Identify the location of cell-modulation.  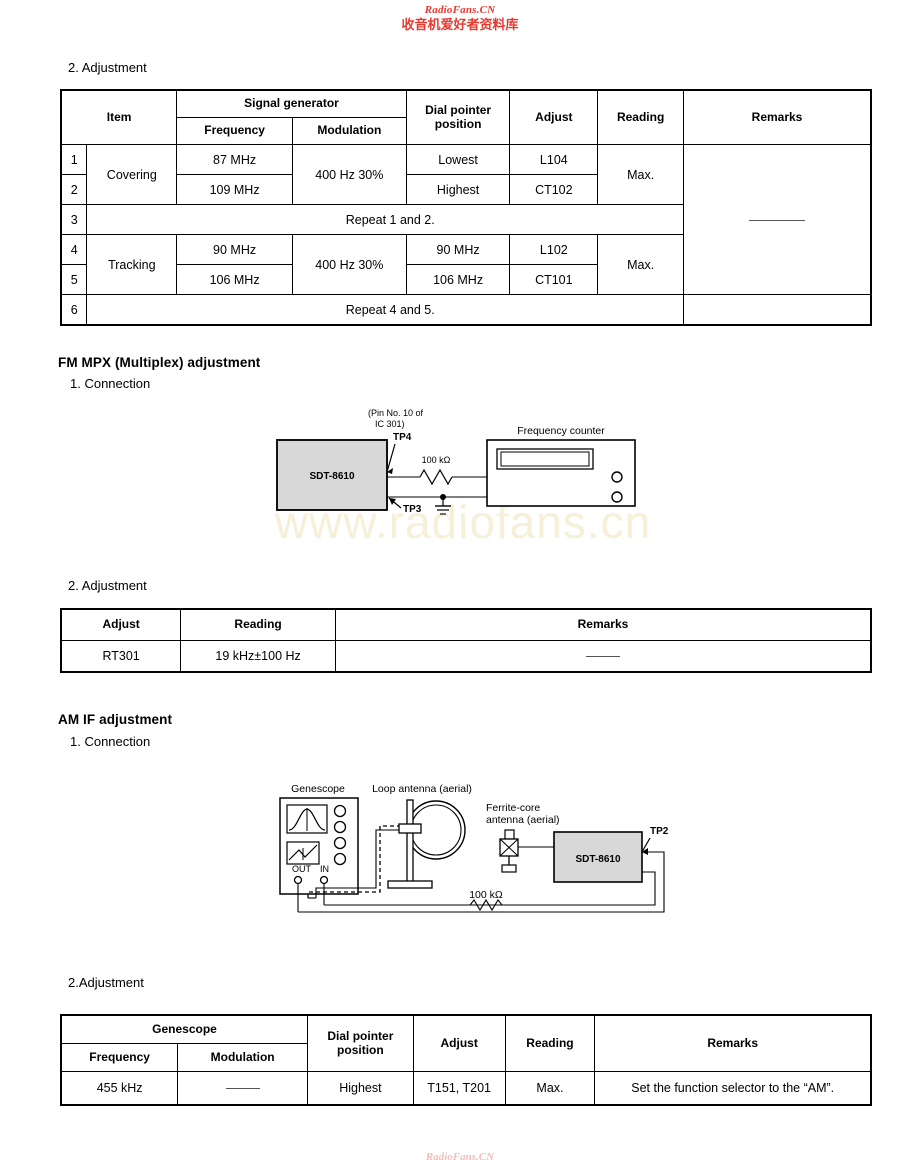
(242, 1088).